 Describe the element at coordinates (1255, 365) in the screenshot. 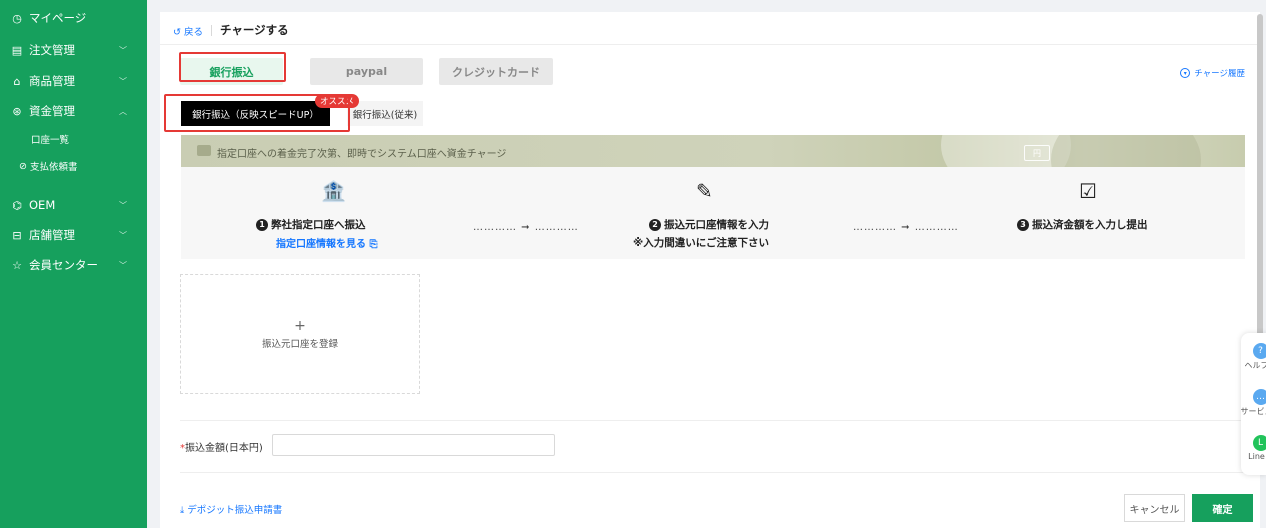

I see `help-label: ヘルプ` at that location.